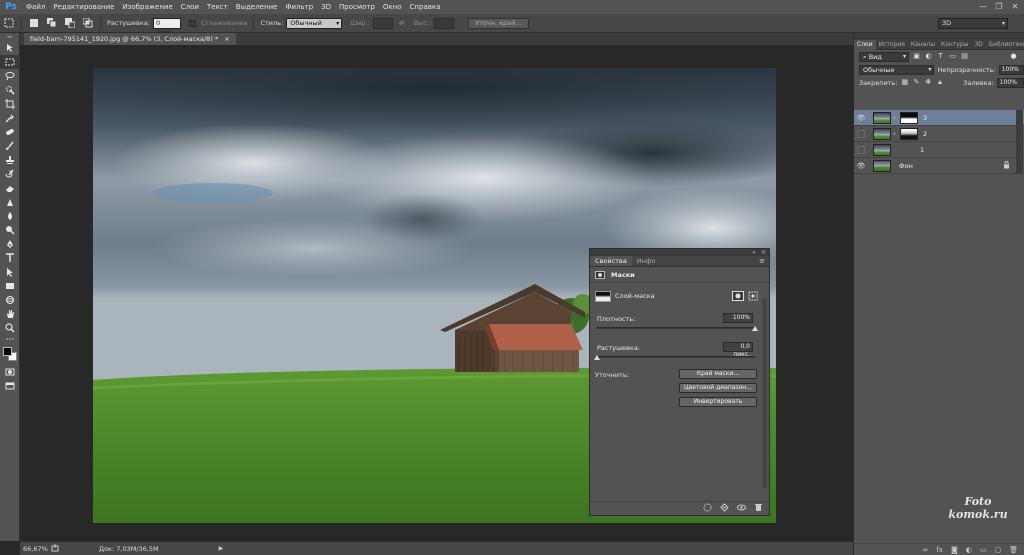 The width and height of the screenshot is (1024, 555). I want to click on status-arrow-icon: ▶, so click(221, 548).